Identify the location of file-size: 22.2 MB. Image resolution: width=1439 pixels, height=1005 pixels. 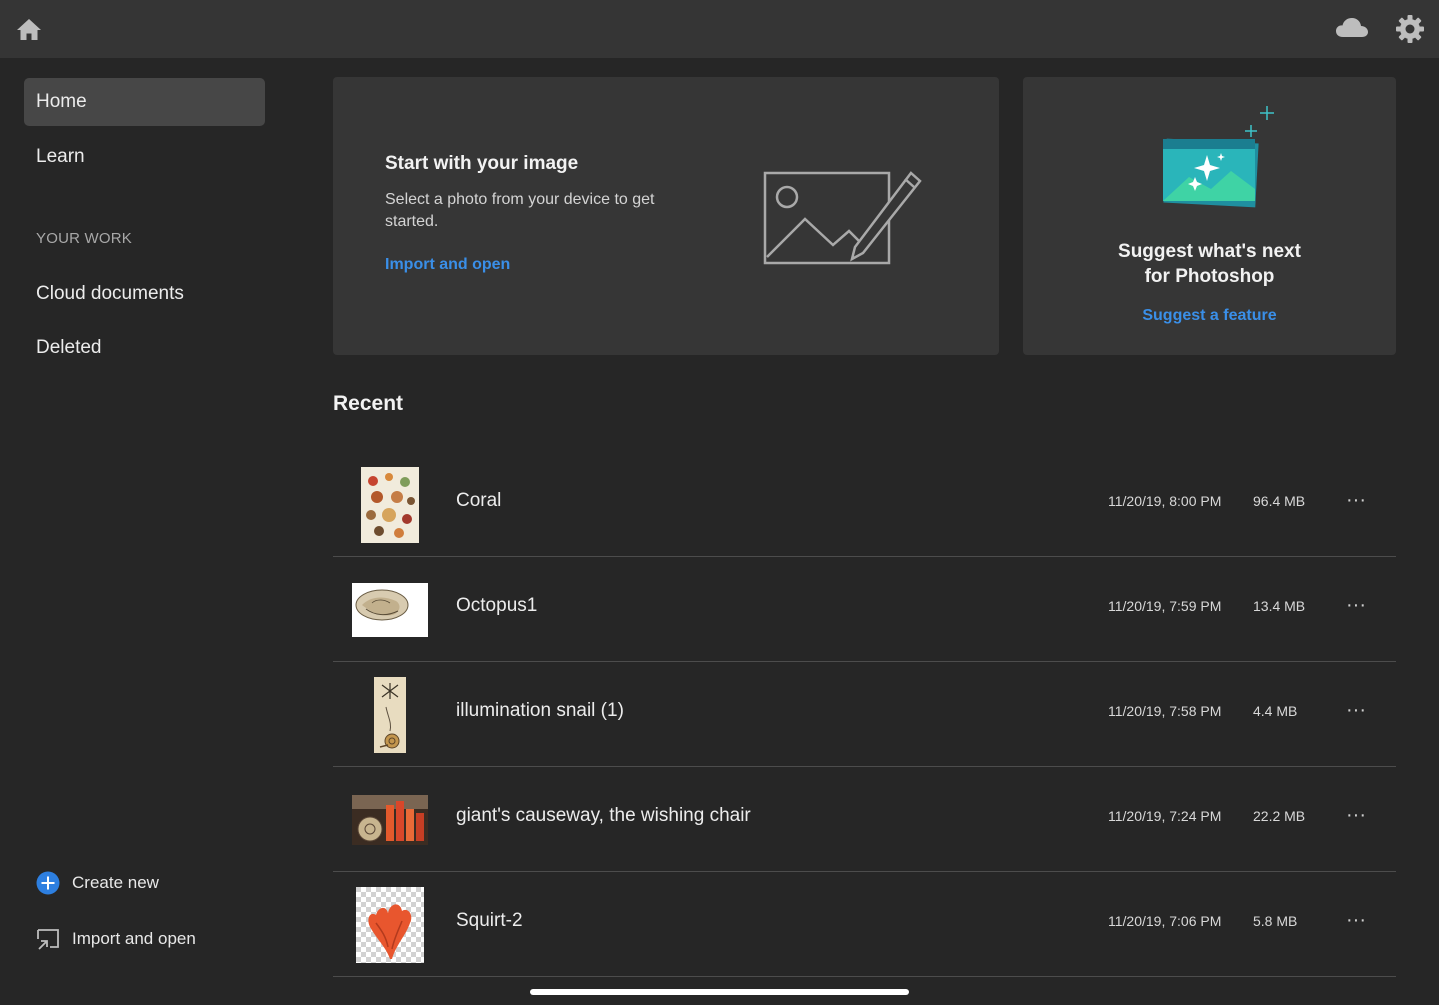
(1279, 816).